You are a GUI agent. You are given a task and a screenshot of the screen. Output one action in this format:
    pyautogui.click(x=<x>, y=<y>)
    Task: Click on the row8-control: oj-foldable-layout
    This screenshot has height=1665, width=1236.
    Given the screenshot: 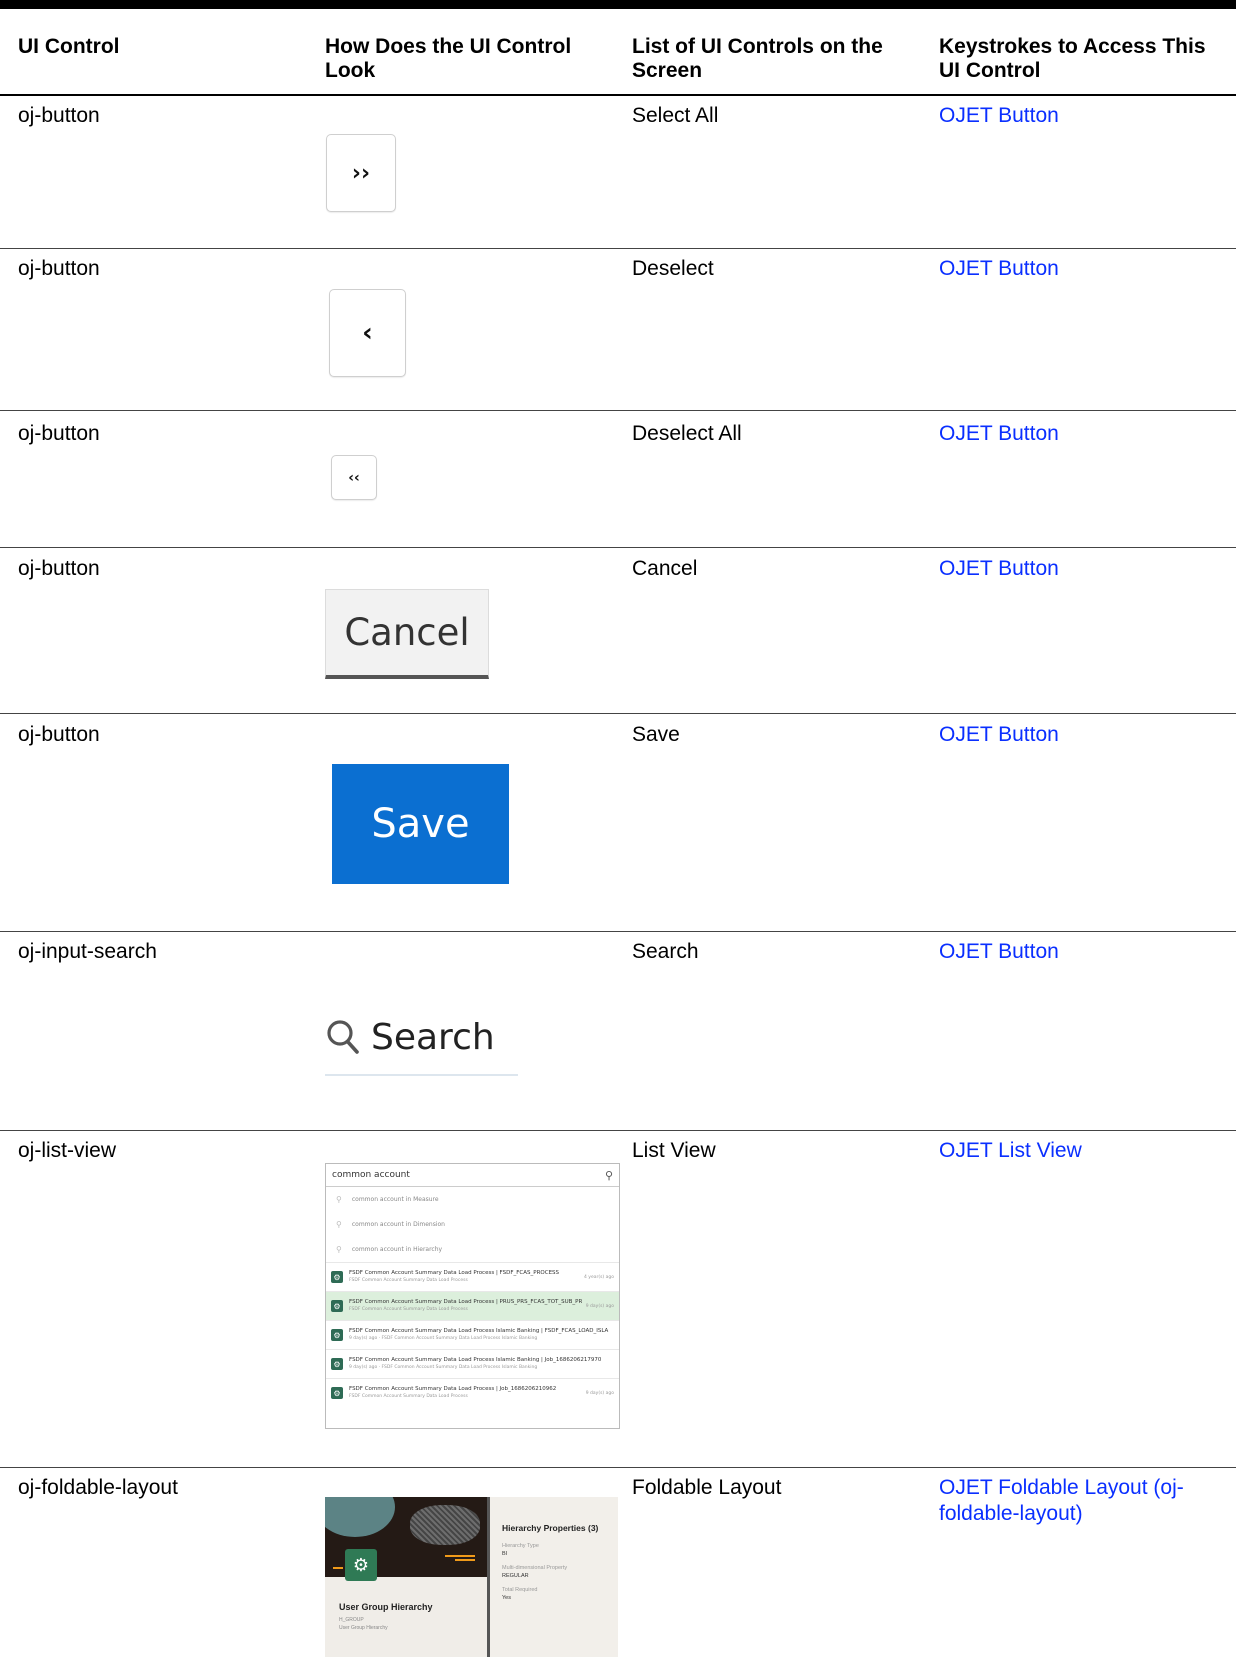 What is the action you would take?
    pyautogui.click(x=98, y=1487)
    